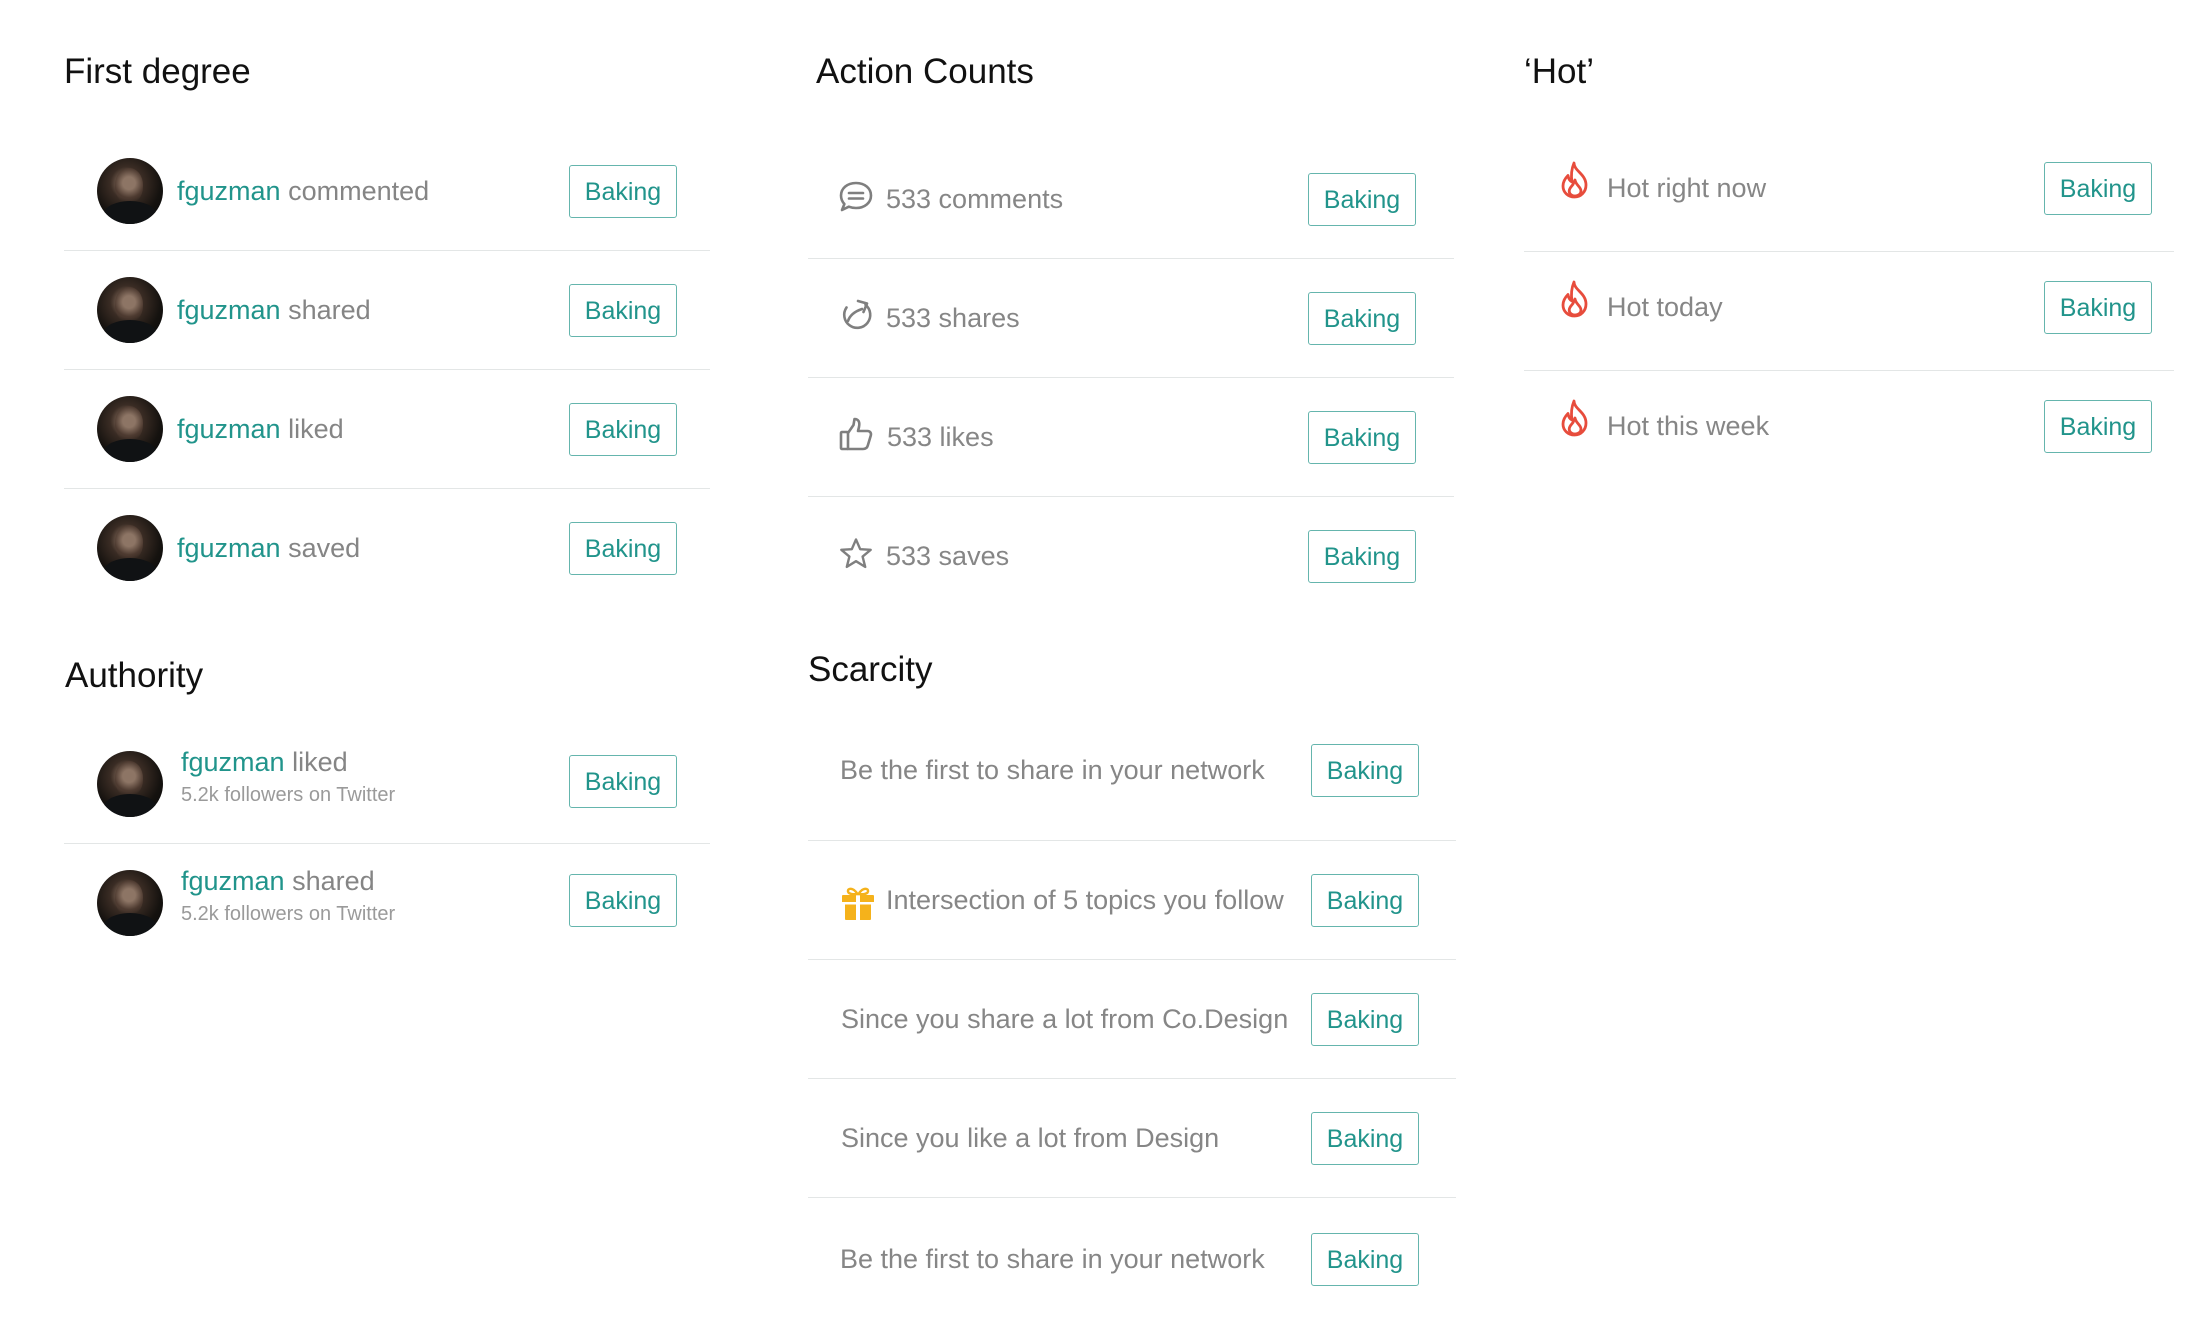 Image resolution: width=2206 pixels, height=1328 pixels. Describe the element at coordinates (925, 71) in the screenshot. I see `action-counts-title: Action Counts` at that location.